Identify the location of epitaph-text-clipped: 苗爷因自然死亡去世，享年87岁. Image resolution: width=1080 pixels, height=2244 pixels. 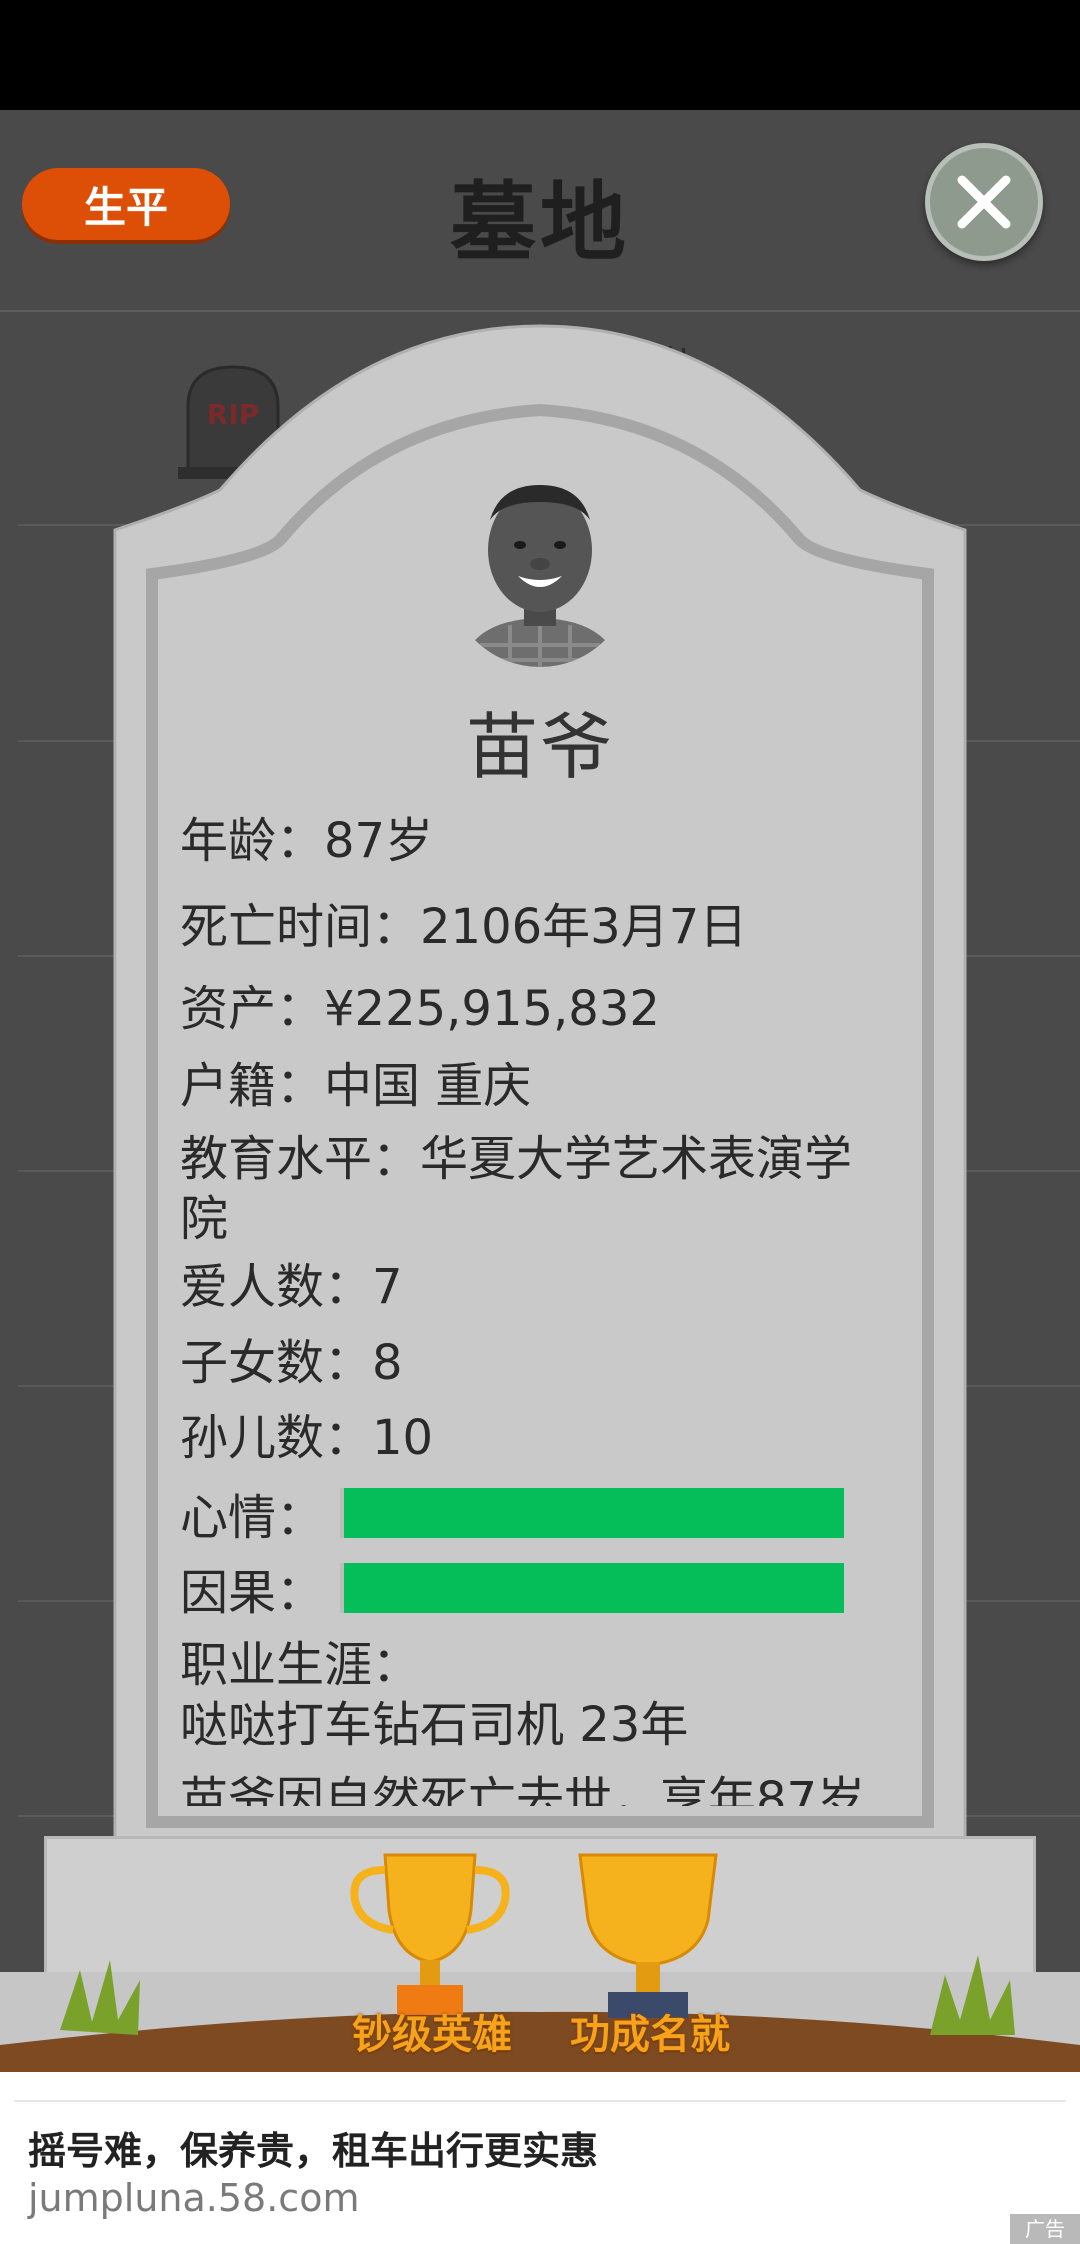
(523, 1789).